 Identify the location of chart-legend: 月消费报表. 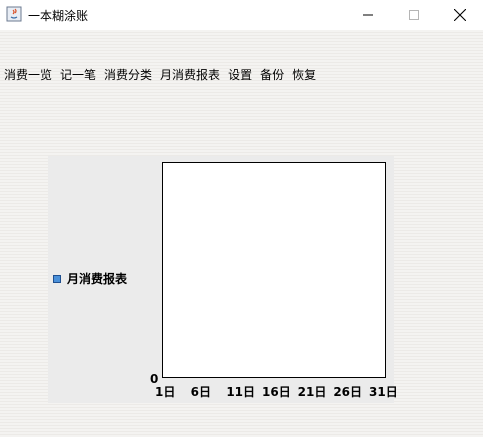
(90, 278).